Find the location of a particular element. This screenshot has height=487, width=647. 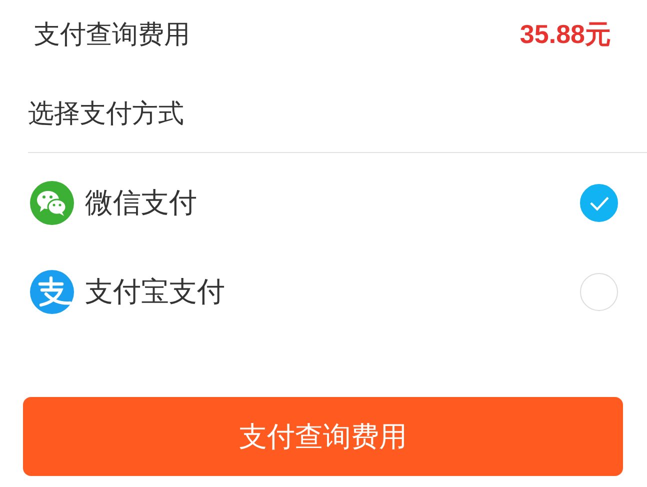

section-title: 选择支付方式 is located at coordinates (106, 114).